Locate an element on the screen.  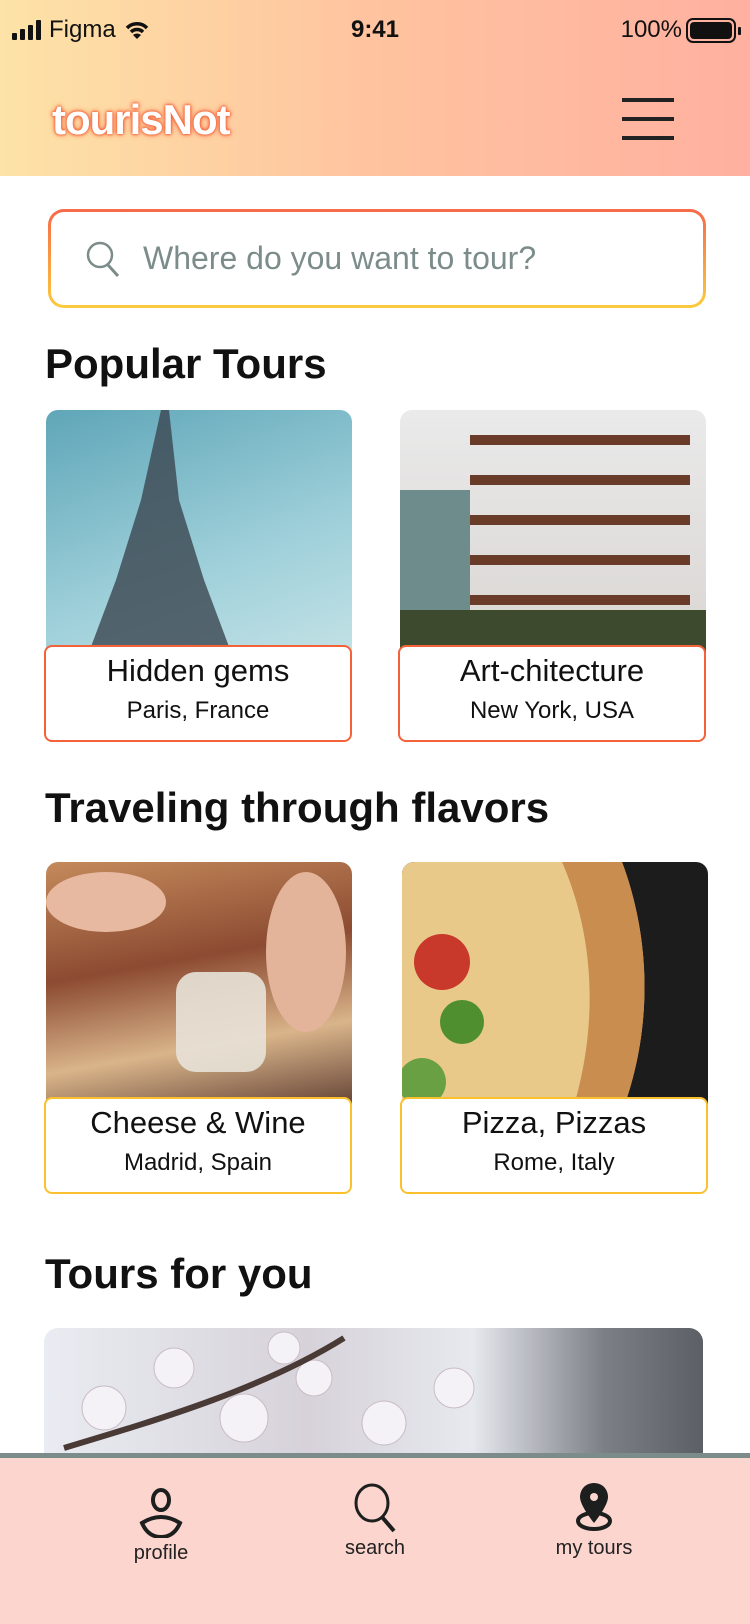
hamburger-menu-icon is located at coordinates (648, 119).